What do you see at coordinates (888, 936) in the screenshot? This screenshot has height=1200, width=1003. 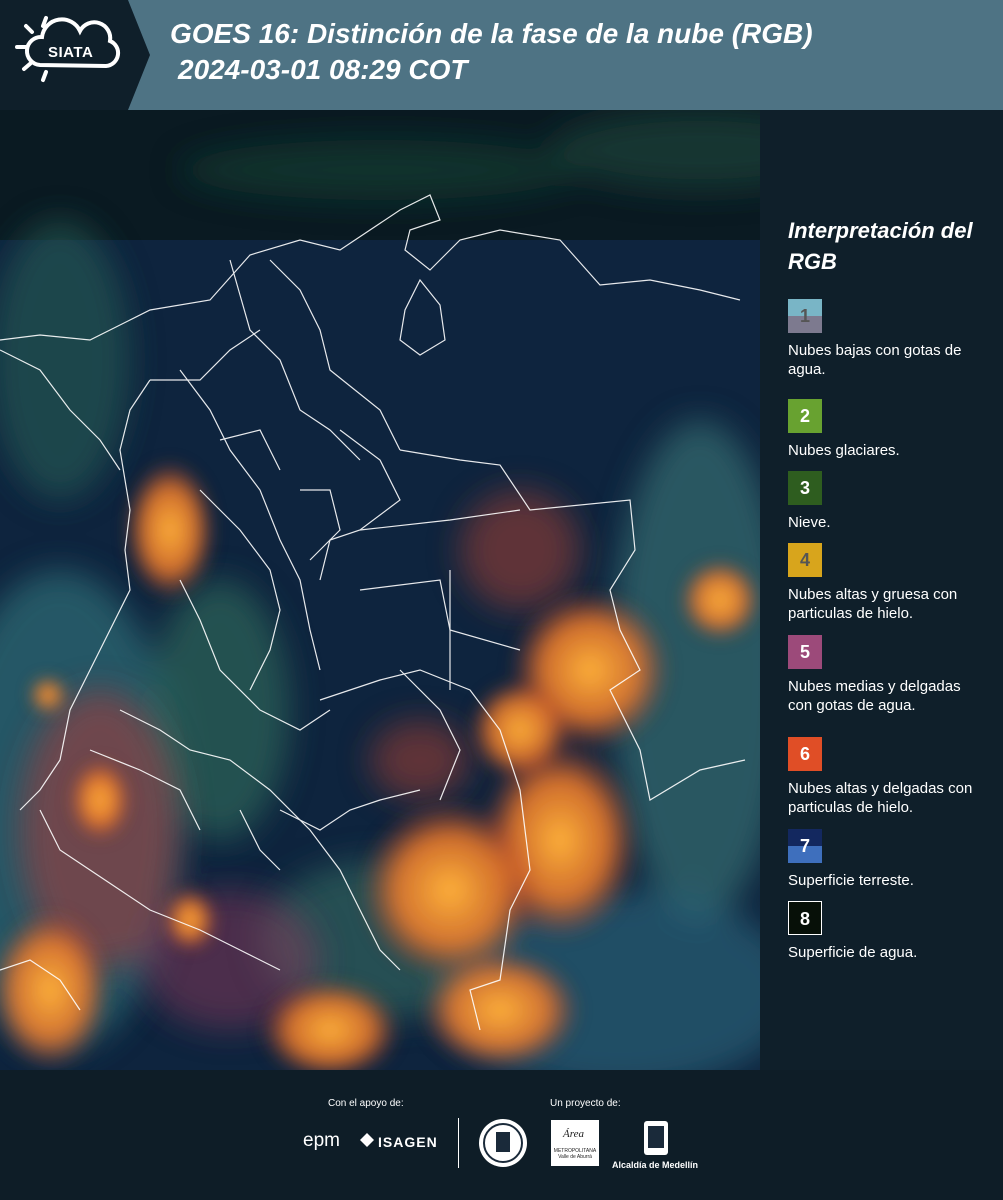 I see `legend-item-8: 8 Superficie de agua.` at bounding box center [888, 936].